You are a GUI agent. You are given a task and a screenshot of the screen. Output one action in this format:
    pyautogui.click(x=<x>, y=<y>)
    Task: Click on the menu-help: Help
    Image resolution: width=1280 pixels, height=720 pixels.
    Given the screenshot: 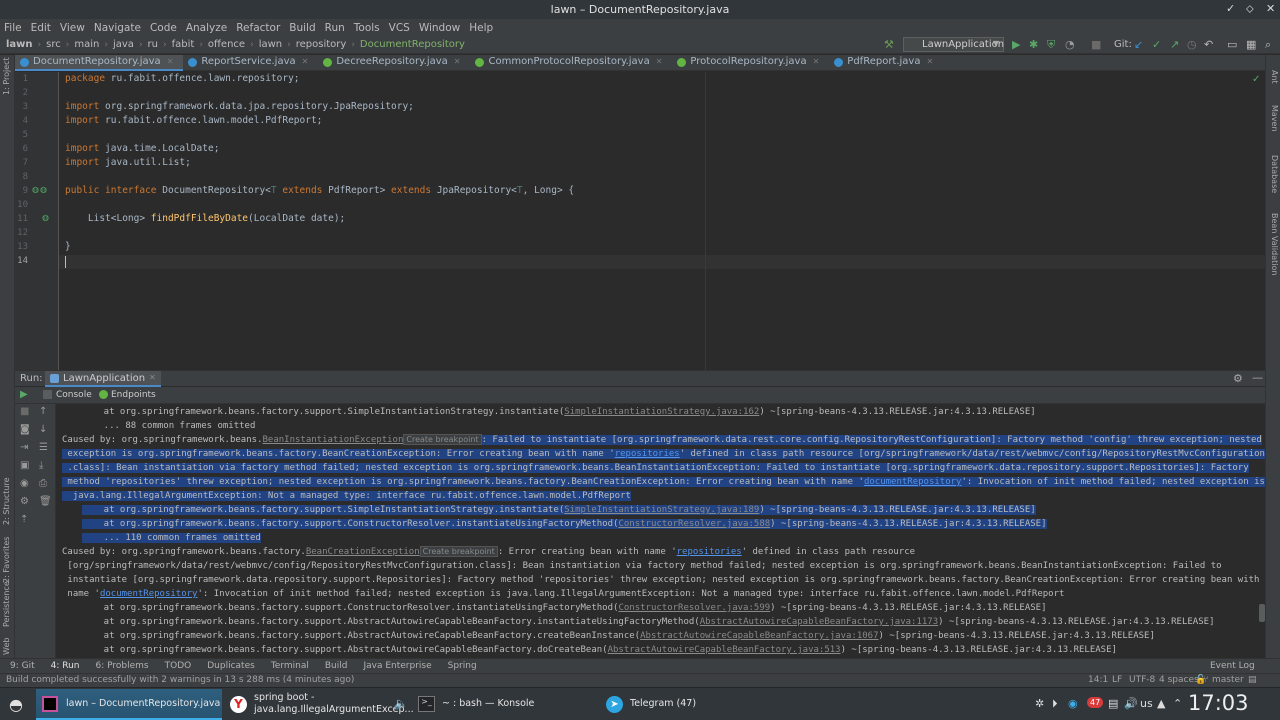 What is the action you would take?
    pyautogui.click(x=481, y=28)
    